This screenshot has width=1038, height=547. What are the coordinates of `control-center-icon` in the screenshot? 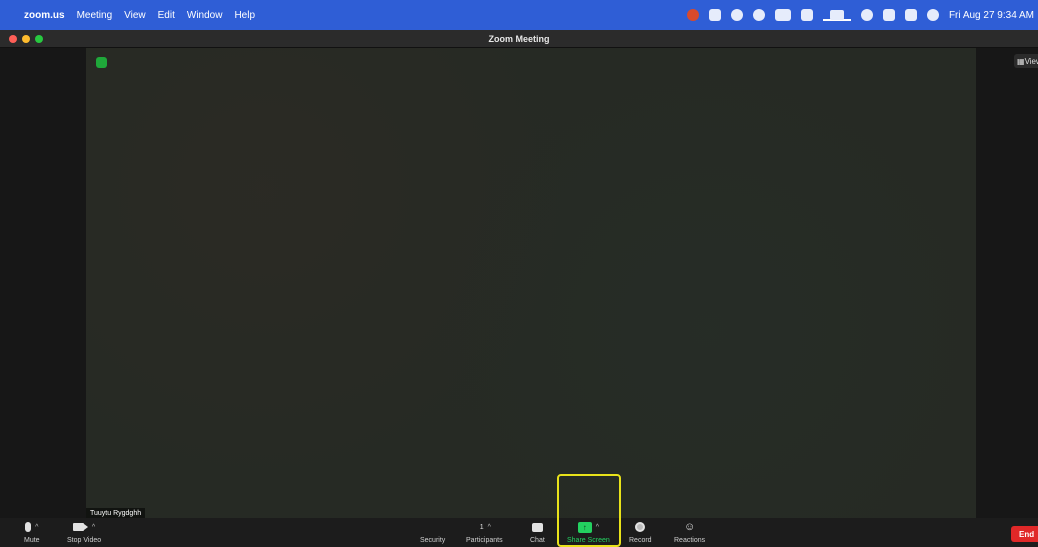 It's located at (910, 15).